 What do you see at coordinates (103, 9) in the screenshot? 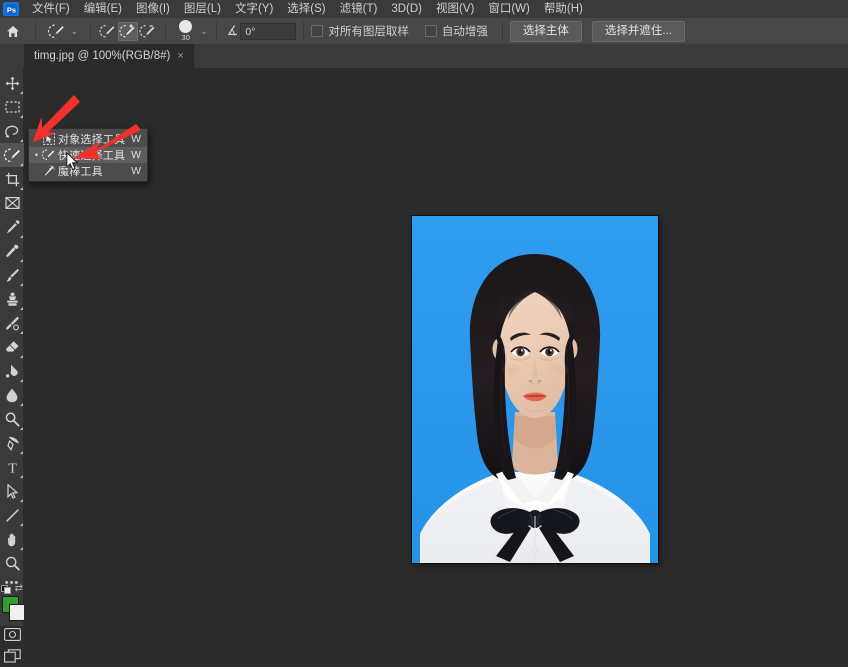
I see `menu-edit: 编辑(E)` at bounding box center [103, 9].